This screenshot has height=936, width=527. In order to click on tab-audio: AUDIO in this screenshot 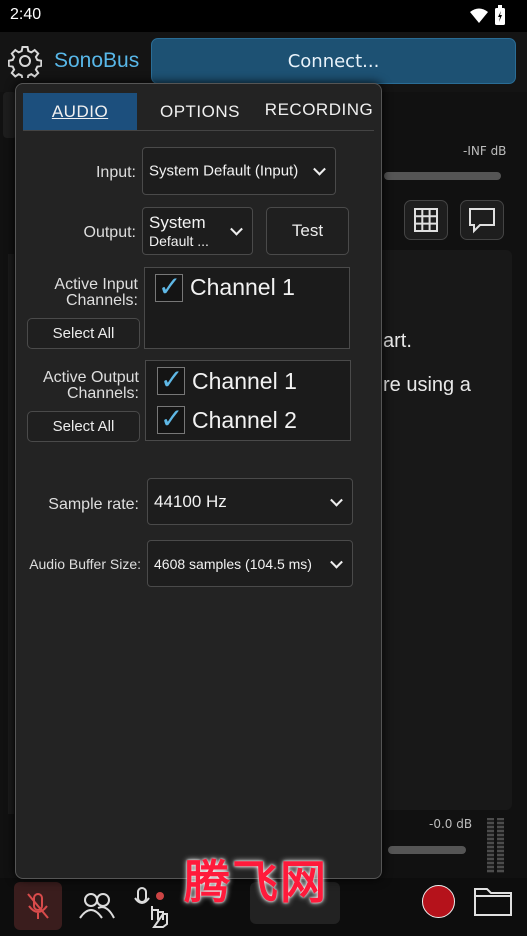, I will do `click(80, 111)`.